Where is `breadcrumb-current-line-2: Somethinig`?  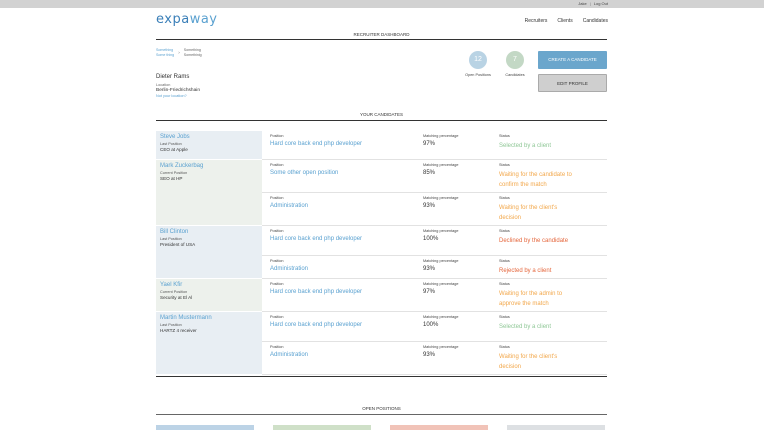 breadcrumb-current-line-2: Somethinig is located at coordinates (192, 55).